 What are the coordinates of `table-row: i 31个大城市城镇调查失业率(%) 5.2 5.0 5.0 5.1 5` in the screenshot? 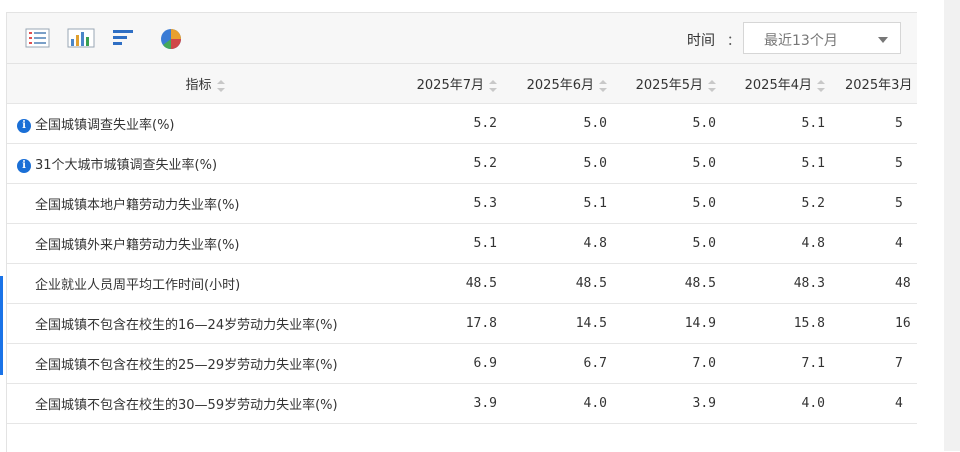 It's located at (462, 163).